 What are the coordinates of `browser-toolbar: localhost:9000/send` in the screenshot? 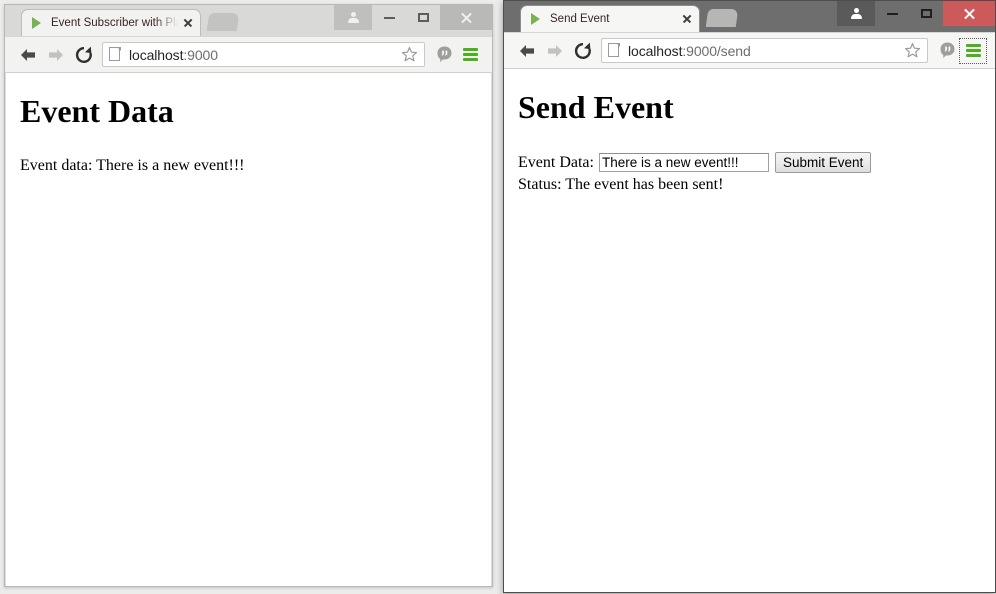 It's located at (749, 50).